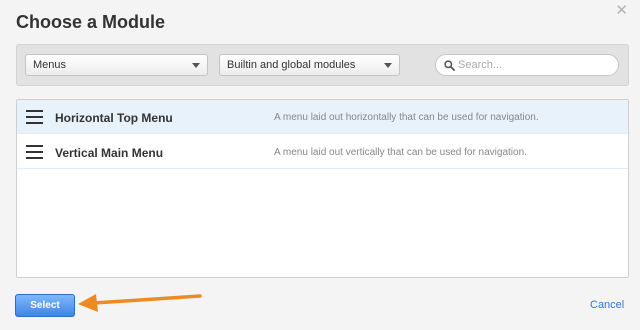 The image size is (640, 330). What do you see at coordinates (140, 303) in the screenshot?
I see `annotation-arrow-icon` at bounding box center [140, 303].